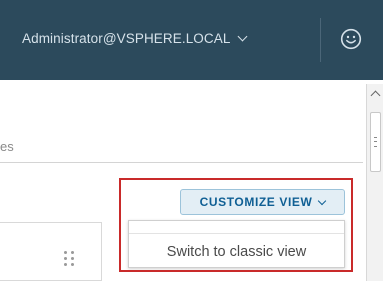  I want to click on grip-icon, so click(375, 142).